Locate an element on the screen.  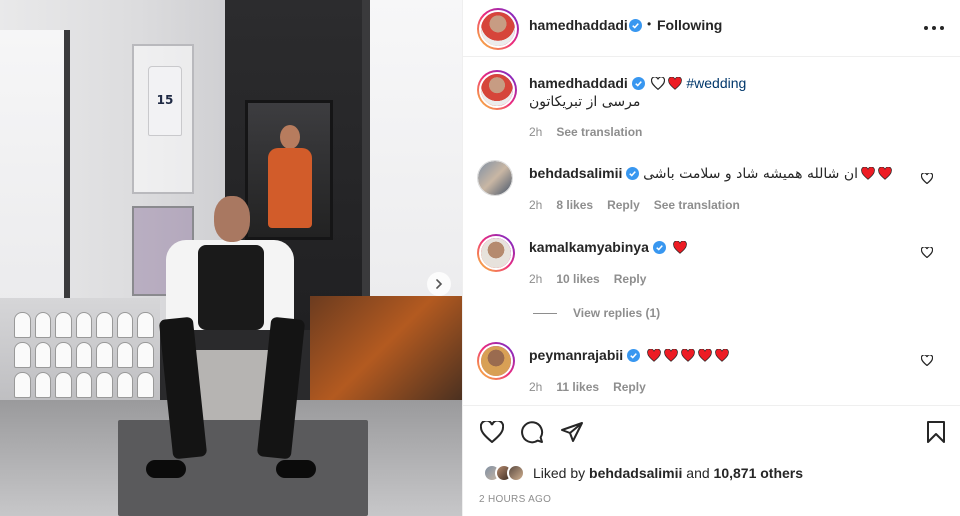
comment-hearts is located at coordinates (686, 355).